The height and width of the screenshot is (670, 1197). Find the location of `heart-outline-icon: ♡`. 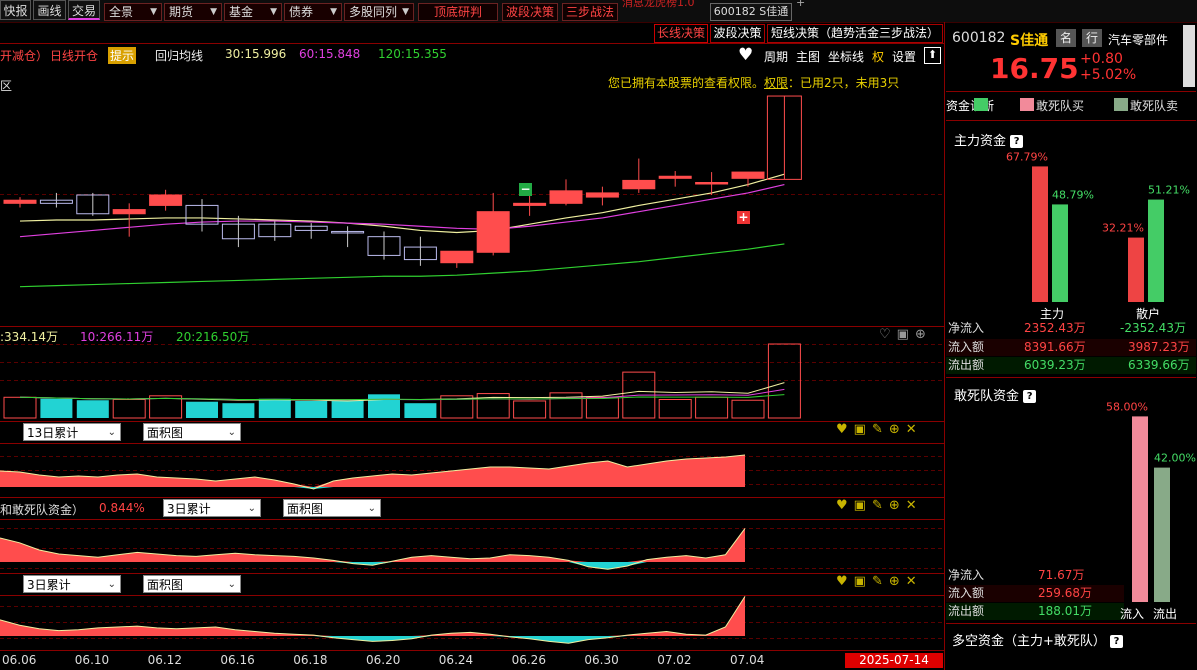

heart-outline-icon: ♡ is located at coordinates (888, 334).